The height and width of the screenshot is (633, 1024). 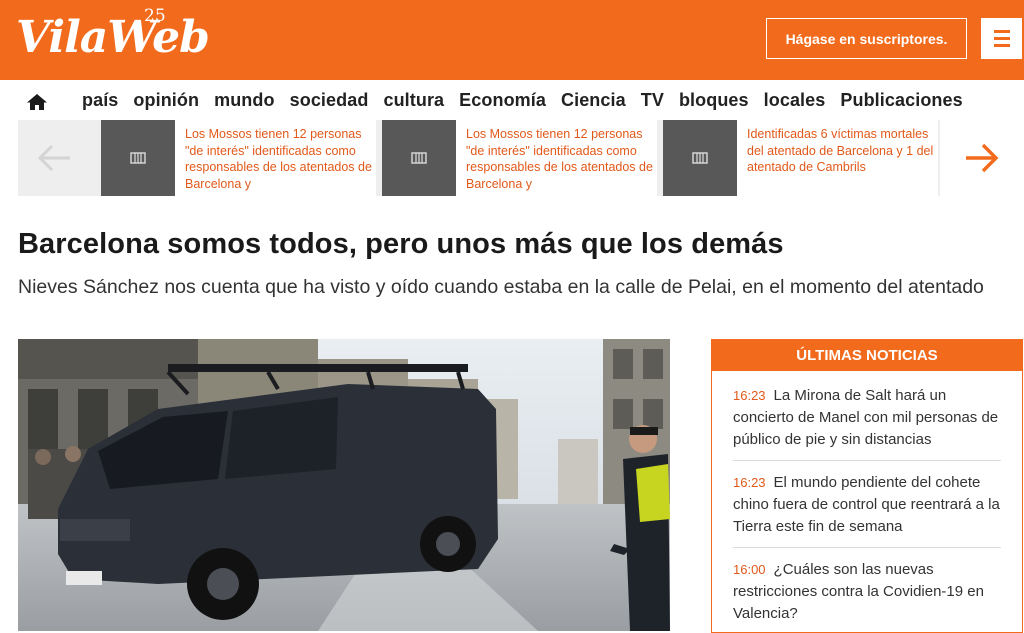 I want to click on arrow-left-icon, so click(x=53, y=158).